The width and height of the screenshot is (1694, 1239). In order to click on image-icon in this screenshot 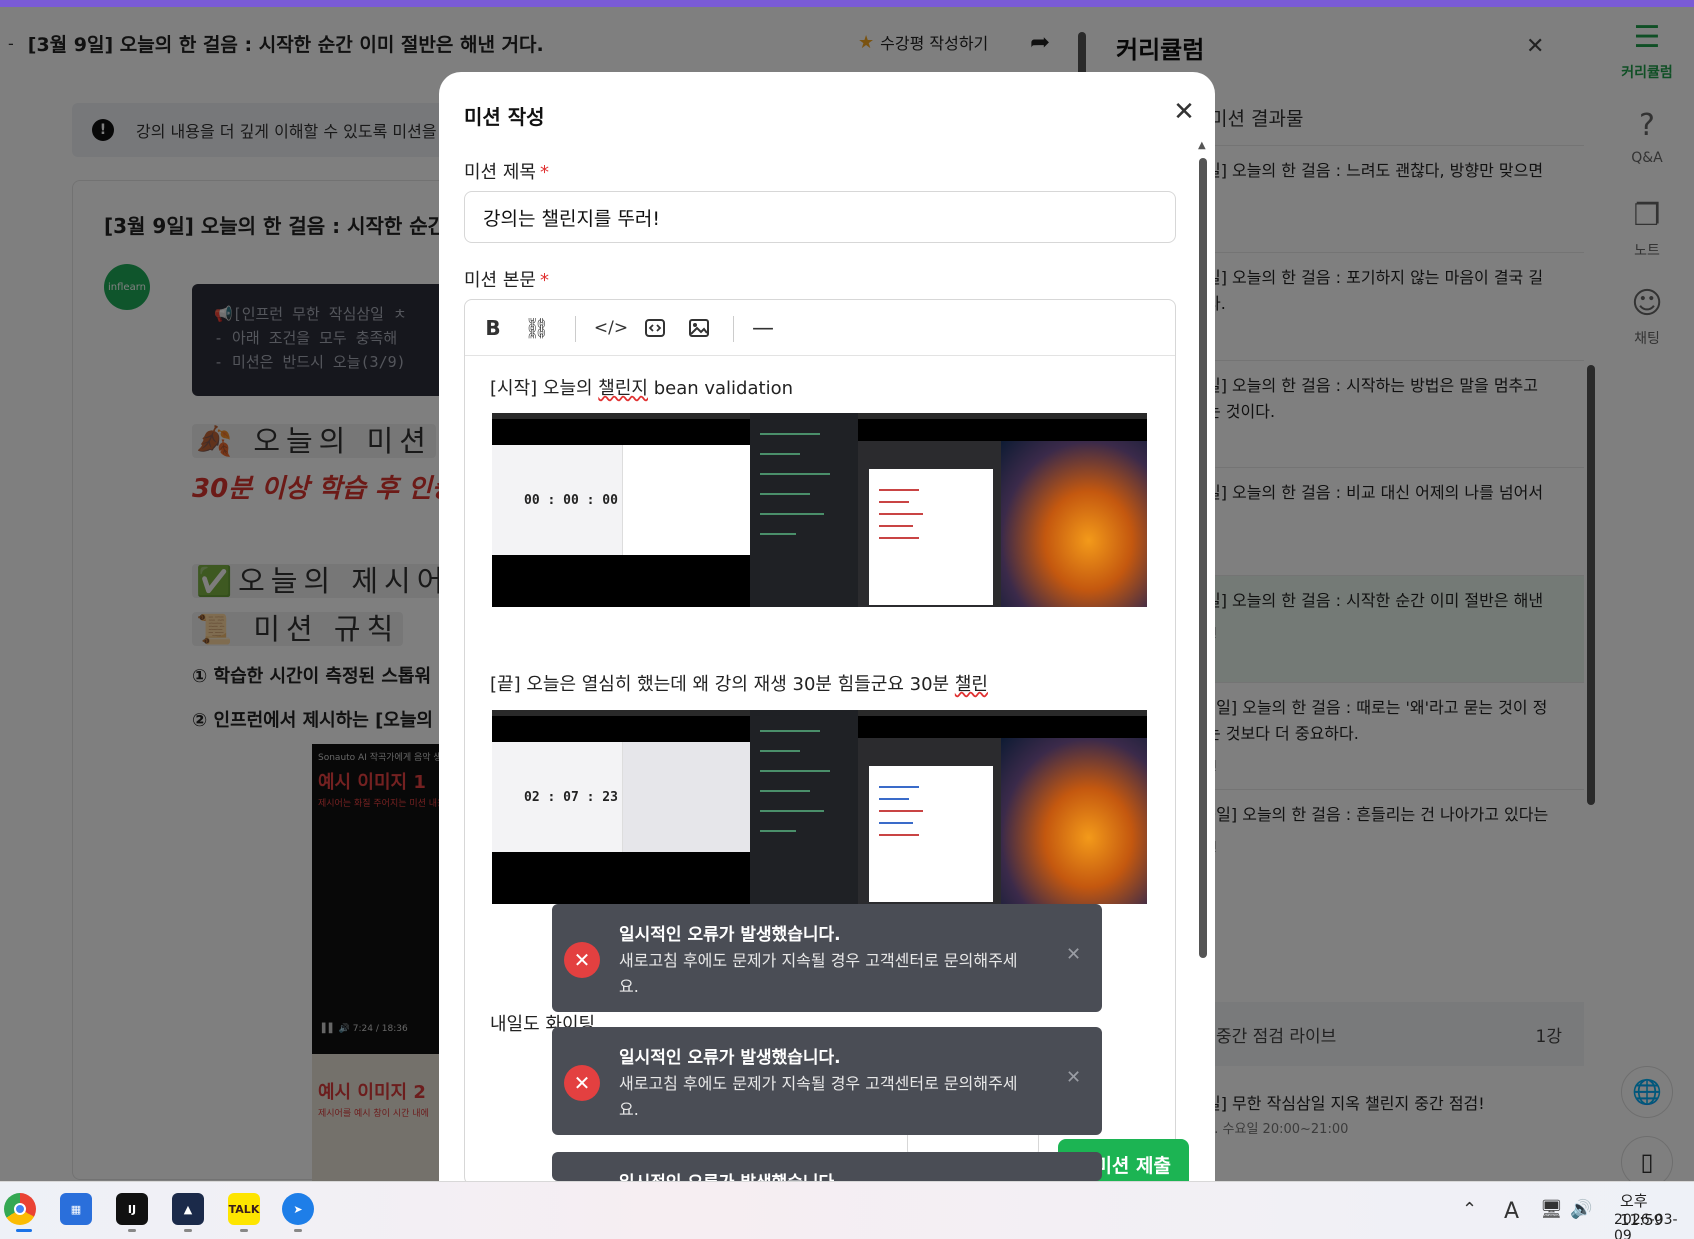, I will do `click(699, 328)`.